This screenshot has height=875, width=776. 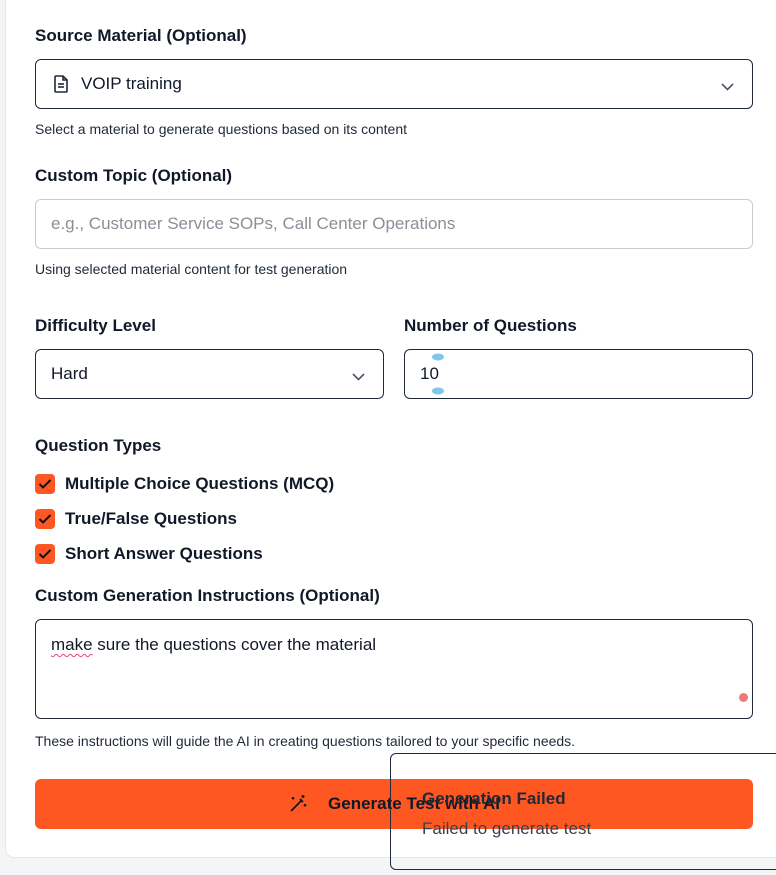 What do you see at coordinates (743, 697) in the screenshot?
I see `recording-dot-icon` at bounding box center [743, 697].